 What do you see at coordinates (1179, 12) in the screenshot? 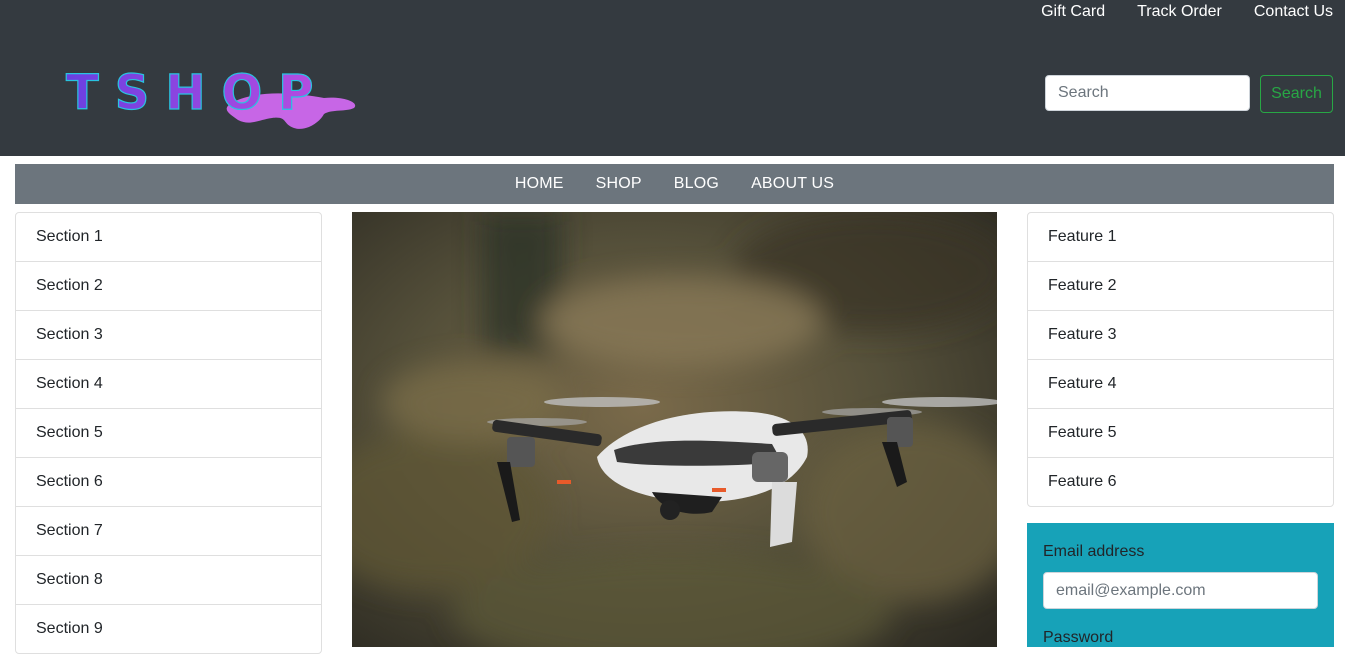
I see `track-order-link: Track Order` at bounding box center [1179, 12].